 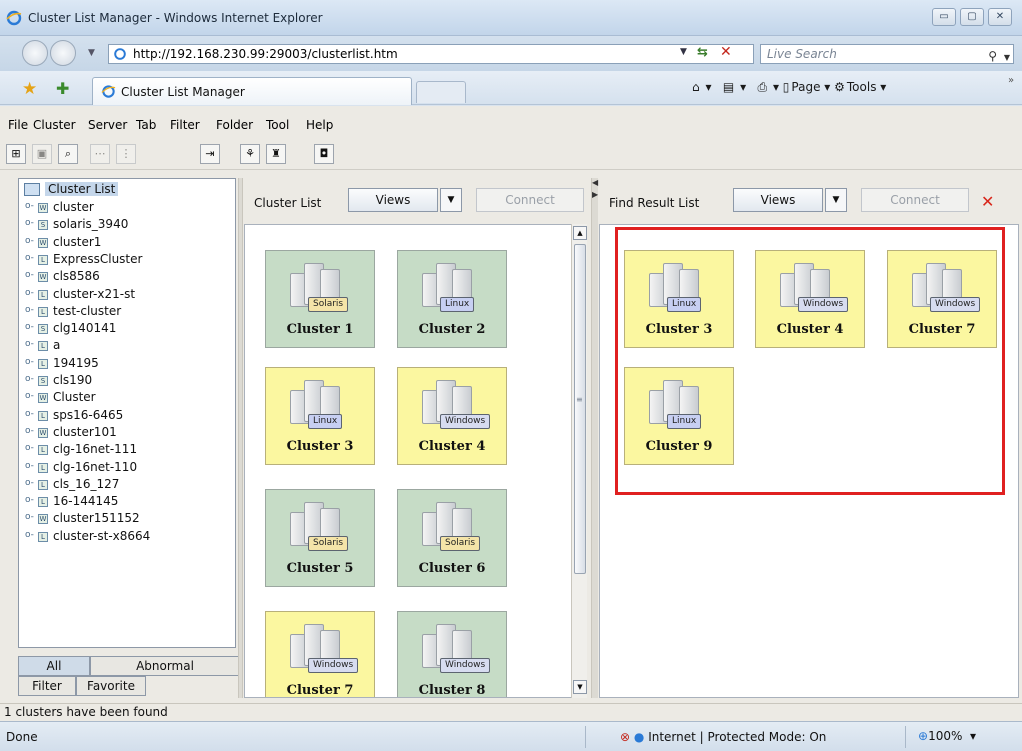 I want to click on close-find-result-icon: ✕, so click(x=987, y=201).